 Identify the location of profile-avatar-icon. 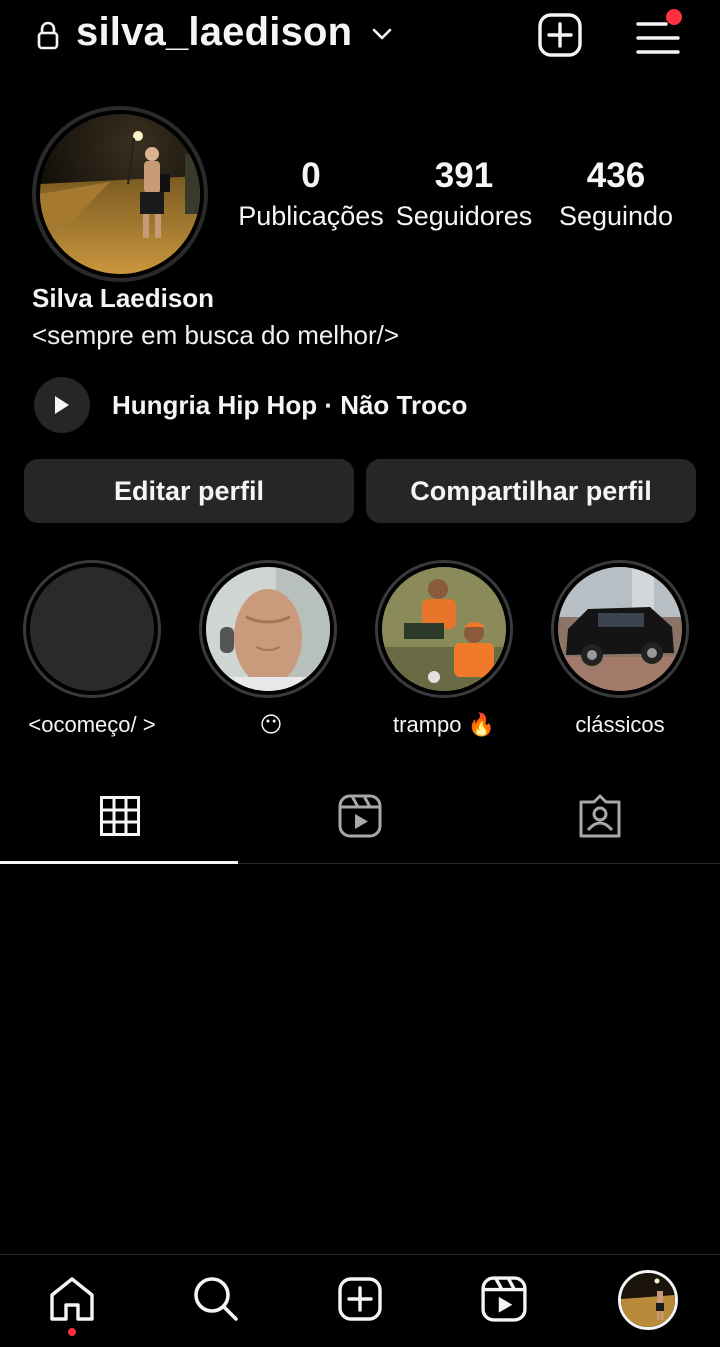
(648, 1300).